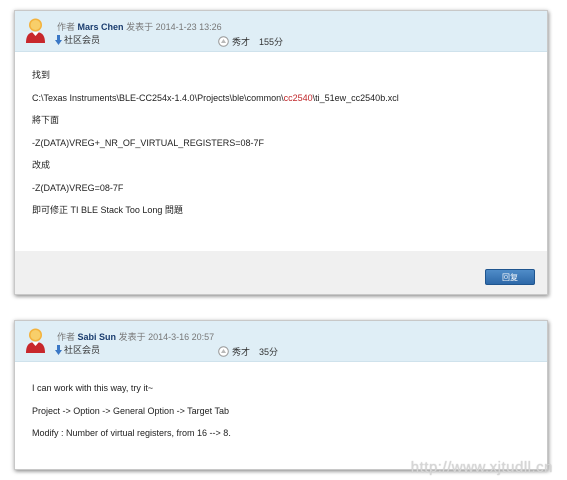  What do you see at coordinates (46, 120) in the screenshot?
I see `body-line: 將下面` at bounding box center [46, 120].